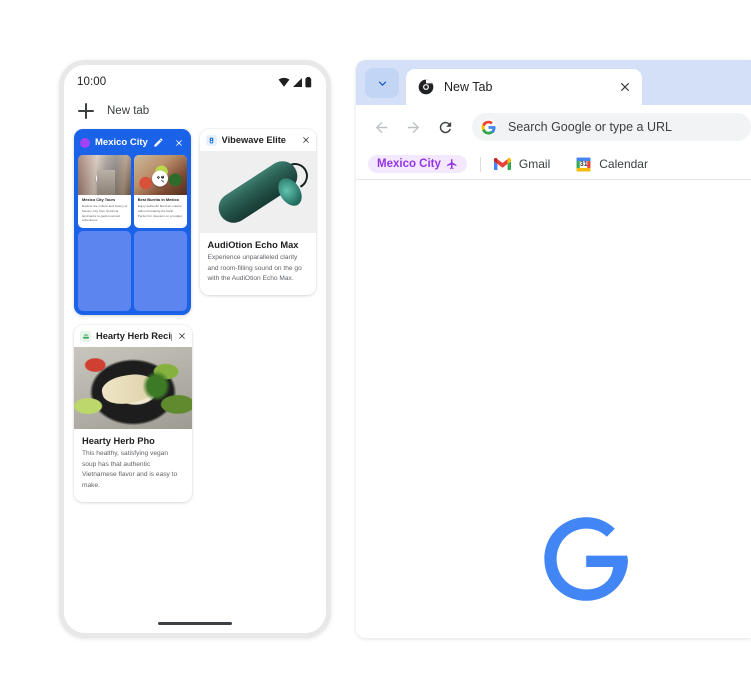 This screenshot has height=700, width=751. I want to click on battery-icon, so click(308, 81).